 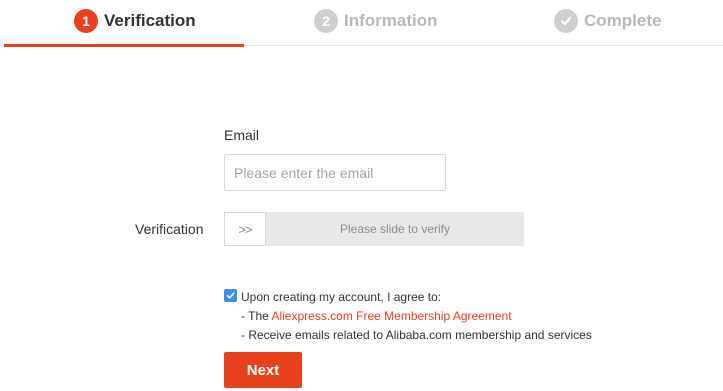 What do you see at coordinates (395, 229) in the screenshot?
I see `slider-hint: Please slide to verify` at bounding box center [395, 229].